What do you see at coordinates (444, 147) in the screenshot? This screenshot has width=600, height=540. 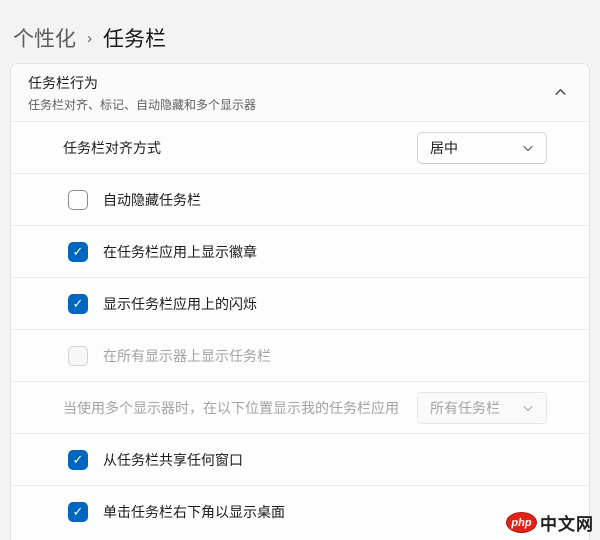 I see `taskbar-alignment-value: 居中` at bounding box center [444, 147].